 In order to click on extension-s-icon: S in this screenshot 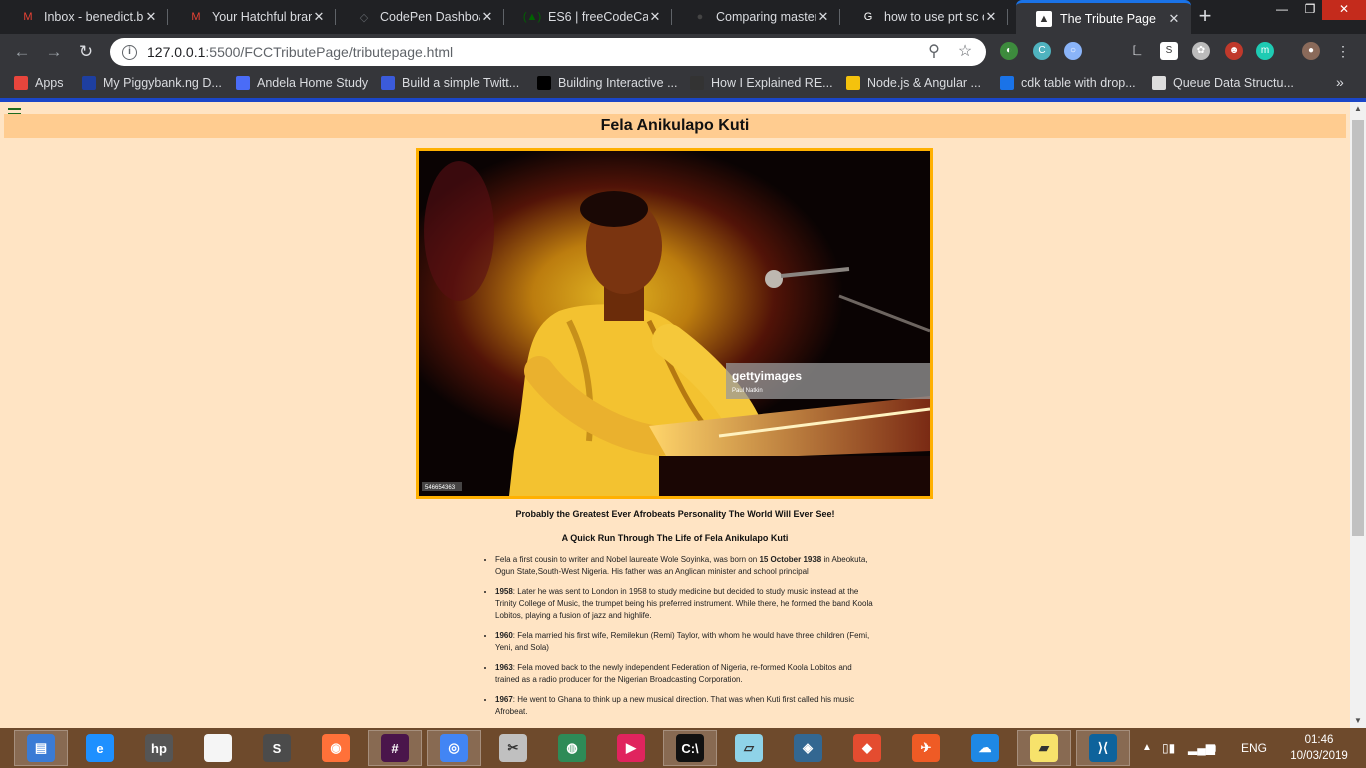, I will do `click(1169, 51)`.